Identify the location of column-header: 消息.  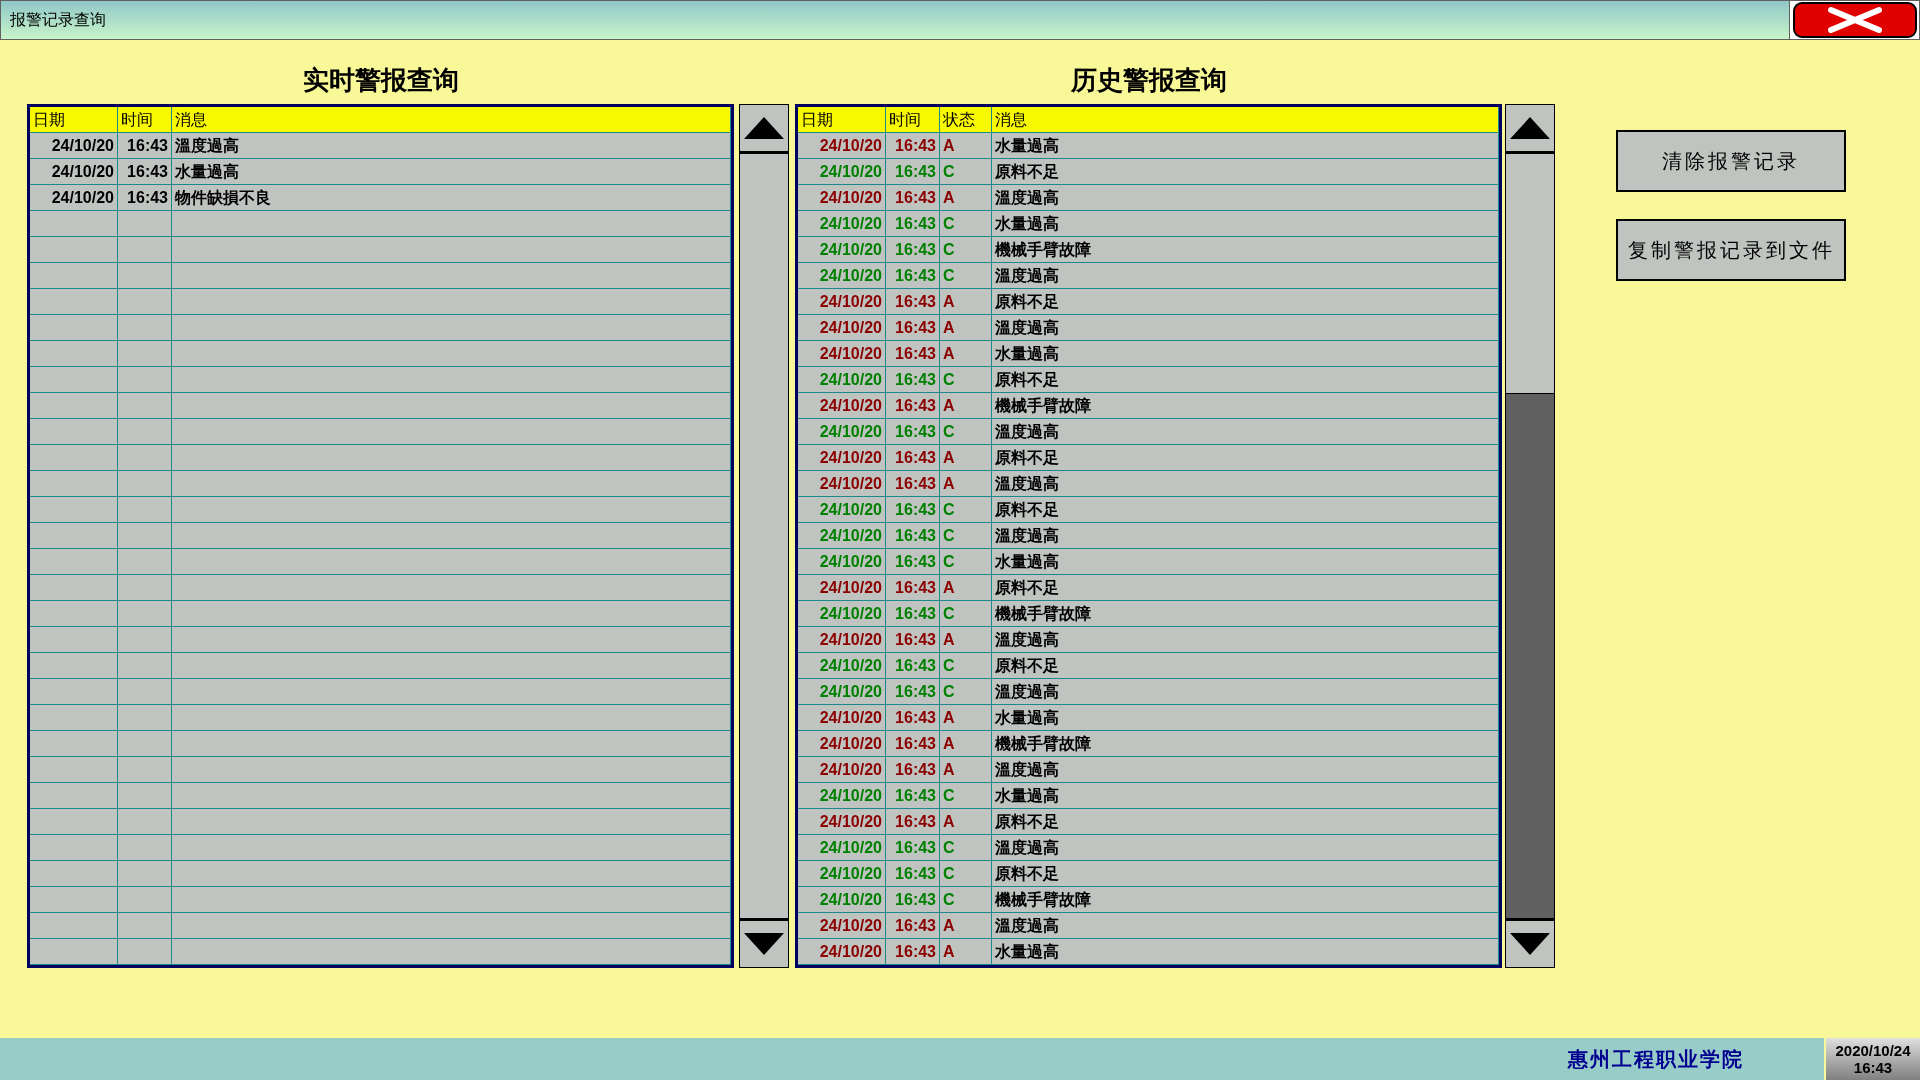
(451, 120).